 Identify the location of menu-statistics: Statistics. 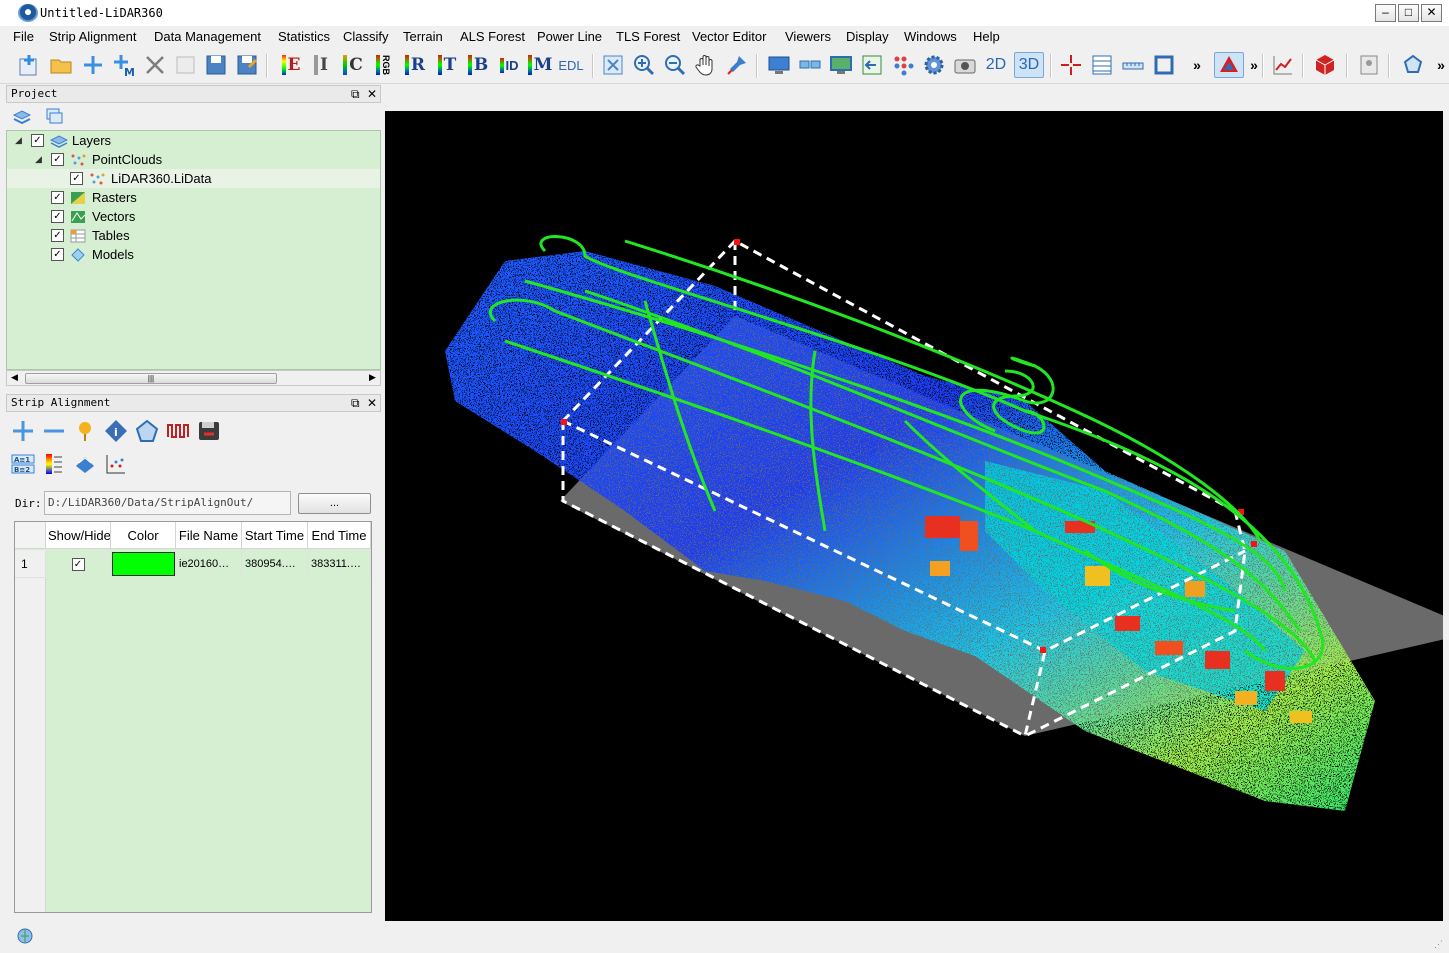
(304, 36).